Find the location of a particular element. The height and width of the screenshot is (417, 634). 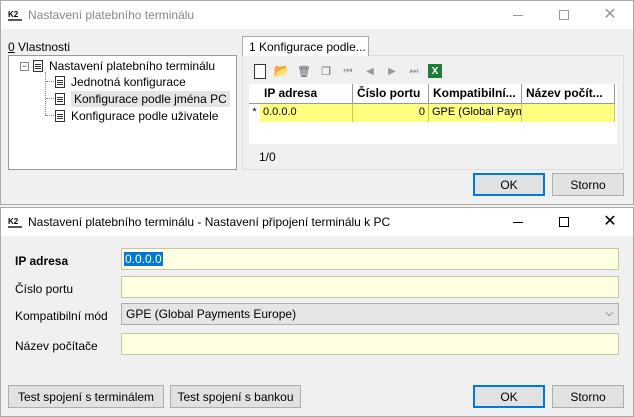

tree-item-pc-config: Konfigurace podle jména PC is located at coordinates (142, 99).